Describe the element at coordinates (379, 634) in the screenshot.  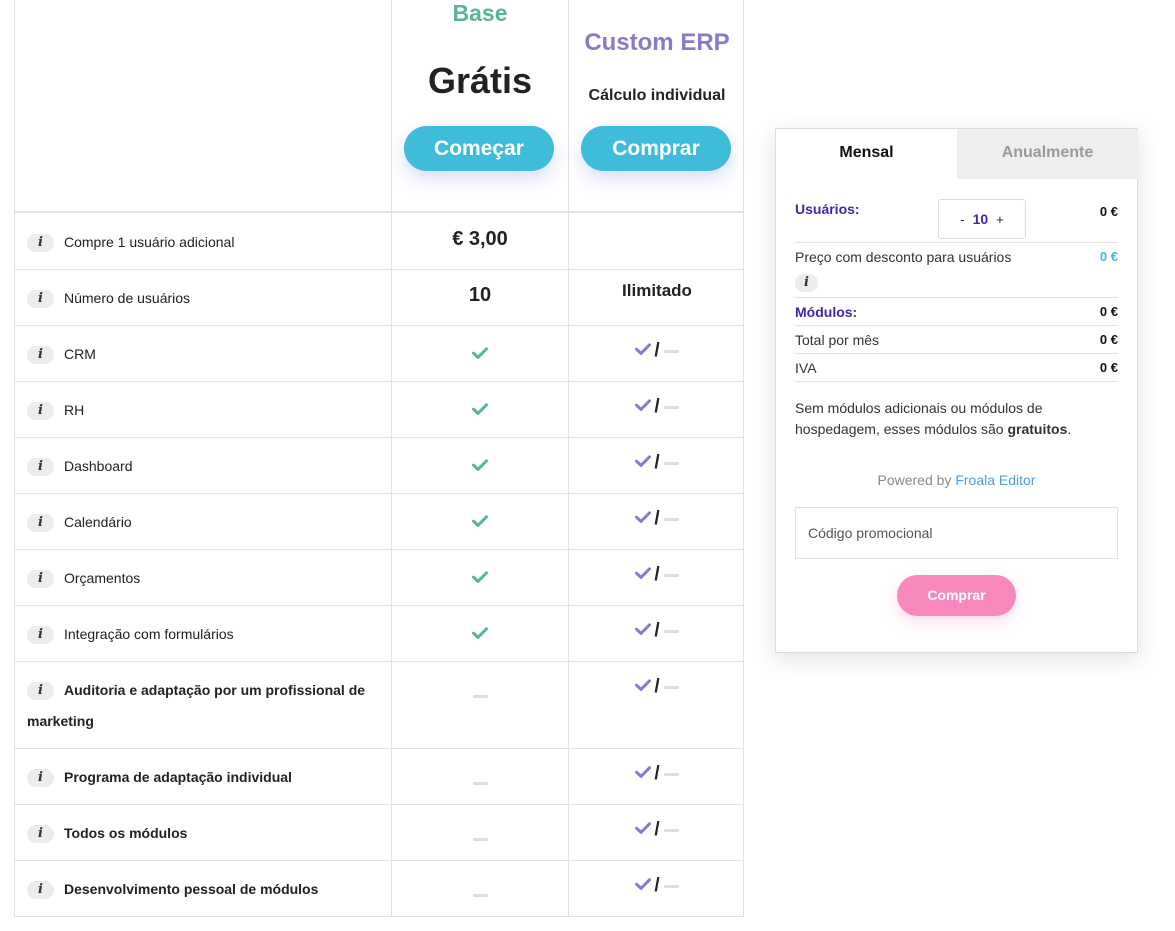
I see `feature-row: i Integração com formulários /` at that location.